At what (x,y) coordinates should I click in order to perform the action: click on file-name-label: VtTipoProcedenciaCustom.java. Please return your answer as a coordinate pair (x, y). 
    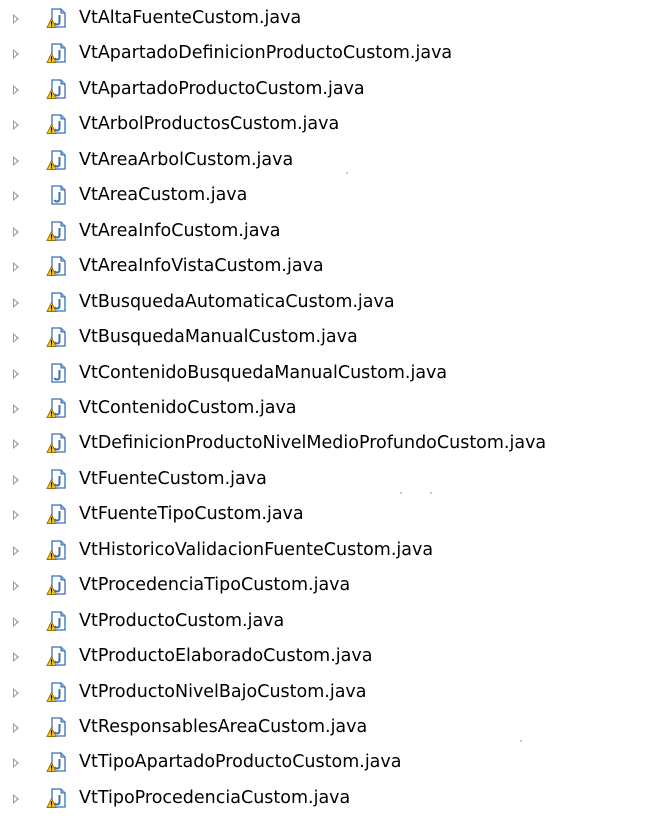
    Looking at the image, I should click on (215, 797).